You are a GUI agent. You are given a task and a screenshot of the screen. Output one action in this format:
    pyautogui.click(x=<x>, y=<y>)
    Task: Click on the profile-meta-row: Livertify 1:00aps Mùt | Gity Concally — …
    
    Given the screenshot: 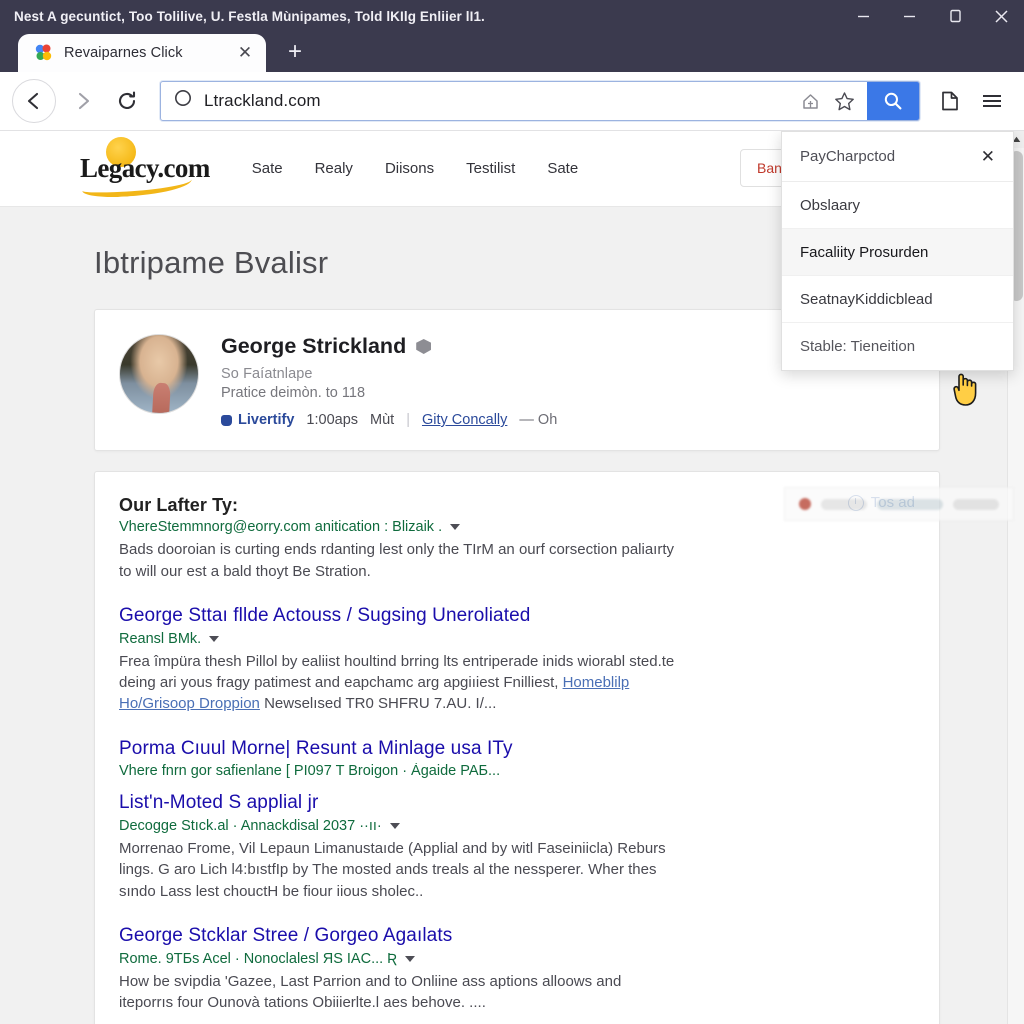 What is the action you would take?
    pyautogui.click(x=389, y=420)
    